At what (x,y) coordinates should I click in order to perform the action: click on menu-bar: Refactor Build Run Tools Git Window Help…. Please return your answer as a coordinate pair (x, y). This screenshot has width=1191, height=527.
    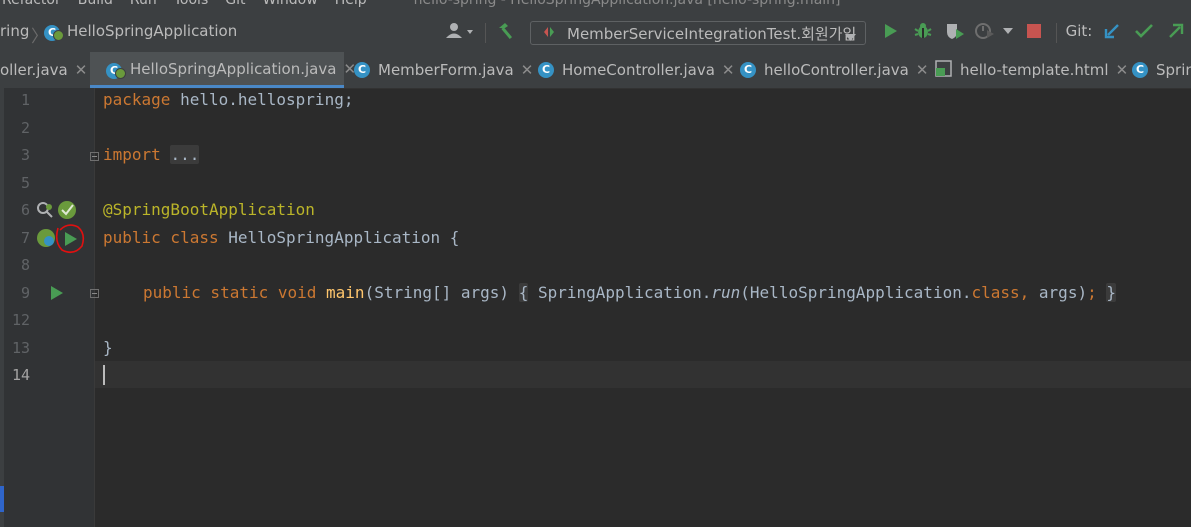
    Looking at the image, I should click on (595, 5).